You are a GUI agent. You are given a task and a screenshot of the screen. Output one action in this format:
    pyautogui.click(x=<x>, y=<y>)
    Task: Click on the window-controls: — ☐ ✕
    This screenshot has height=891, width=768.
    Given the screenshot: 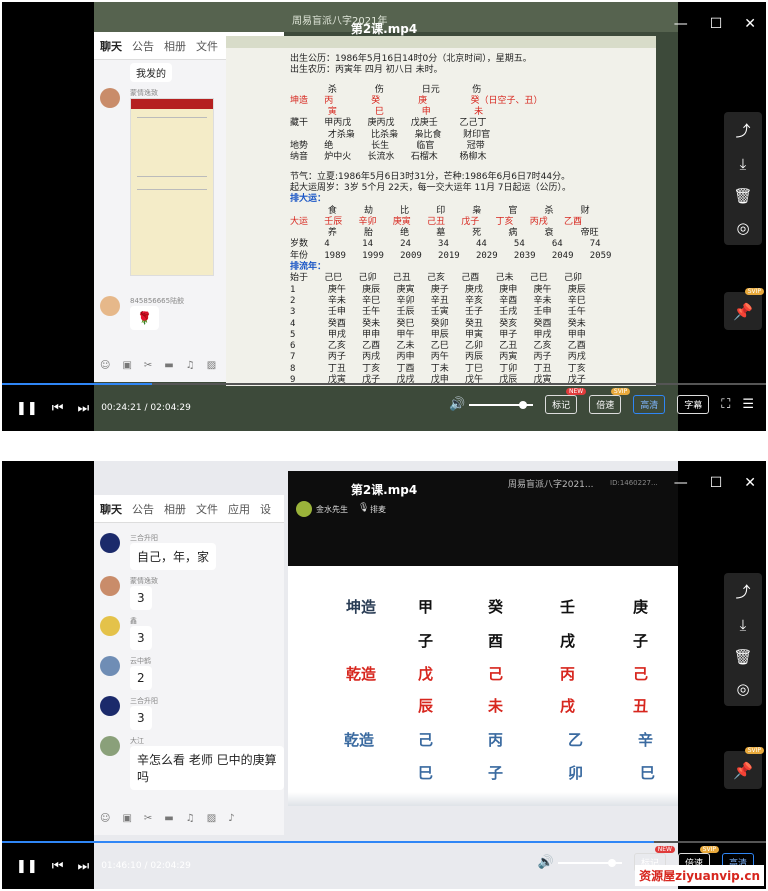 What is the action you would take?
    pyautogui.click(x=715, y=24)
    